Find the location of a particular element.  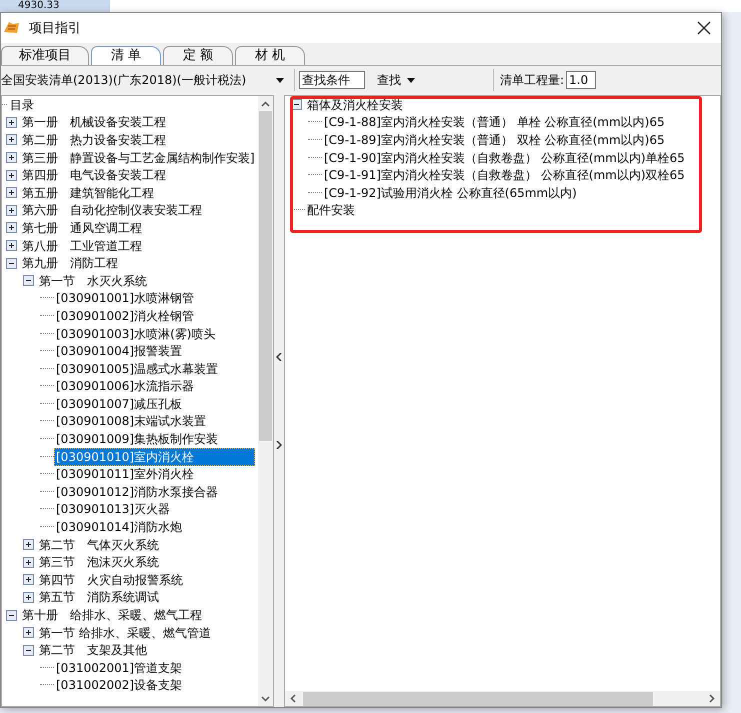

tree-item: 第八册 工业管道工程 is located at coordinates (82, 245).